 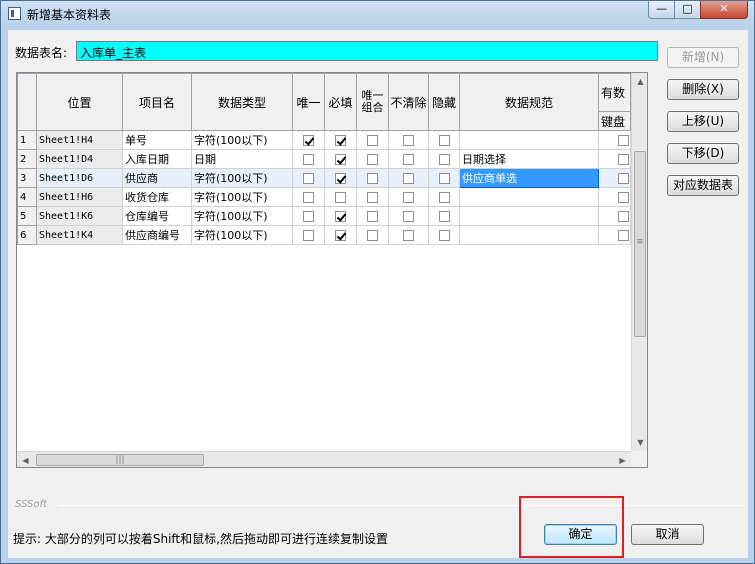 I want to click on item-name-cell: 收货仓库, so click(x=157, y=197).